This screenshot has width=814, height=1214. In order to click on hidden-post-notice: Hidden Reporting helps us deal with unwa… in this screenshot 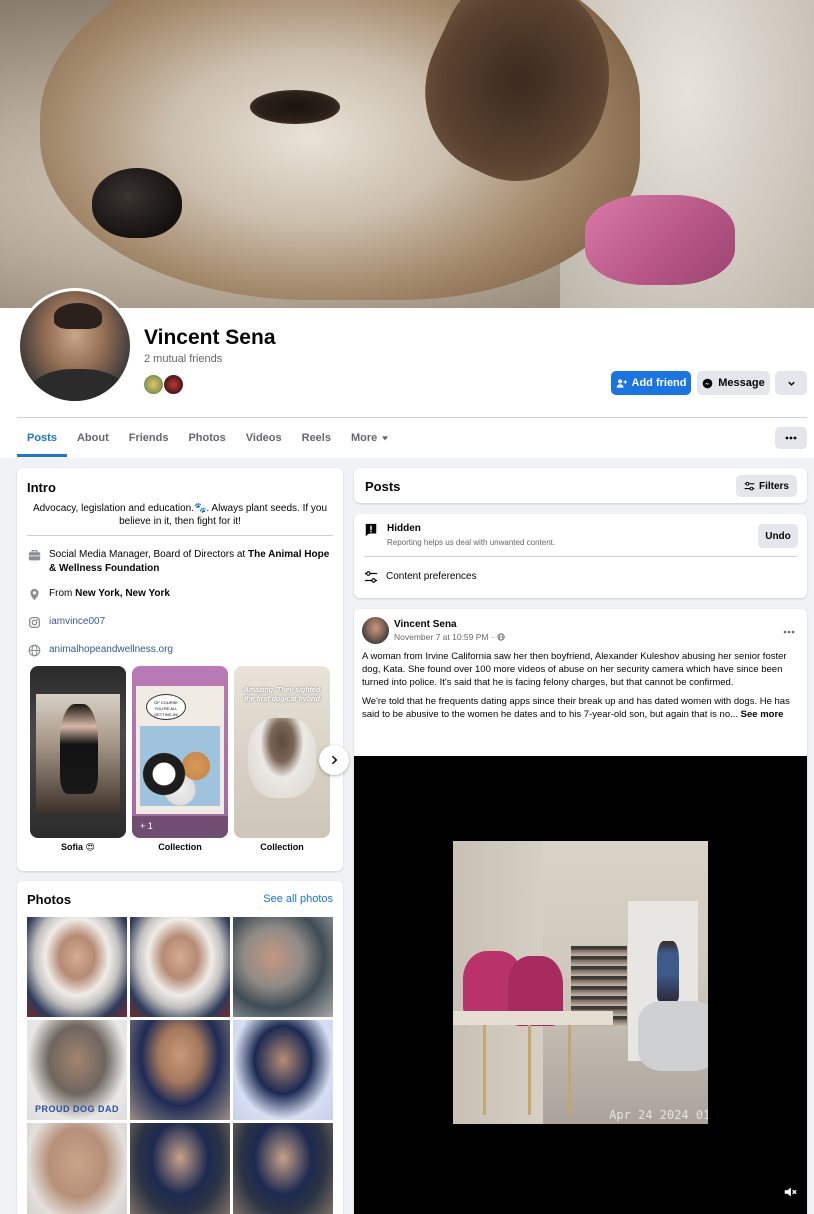, I will do `click(580, 556)`.